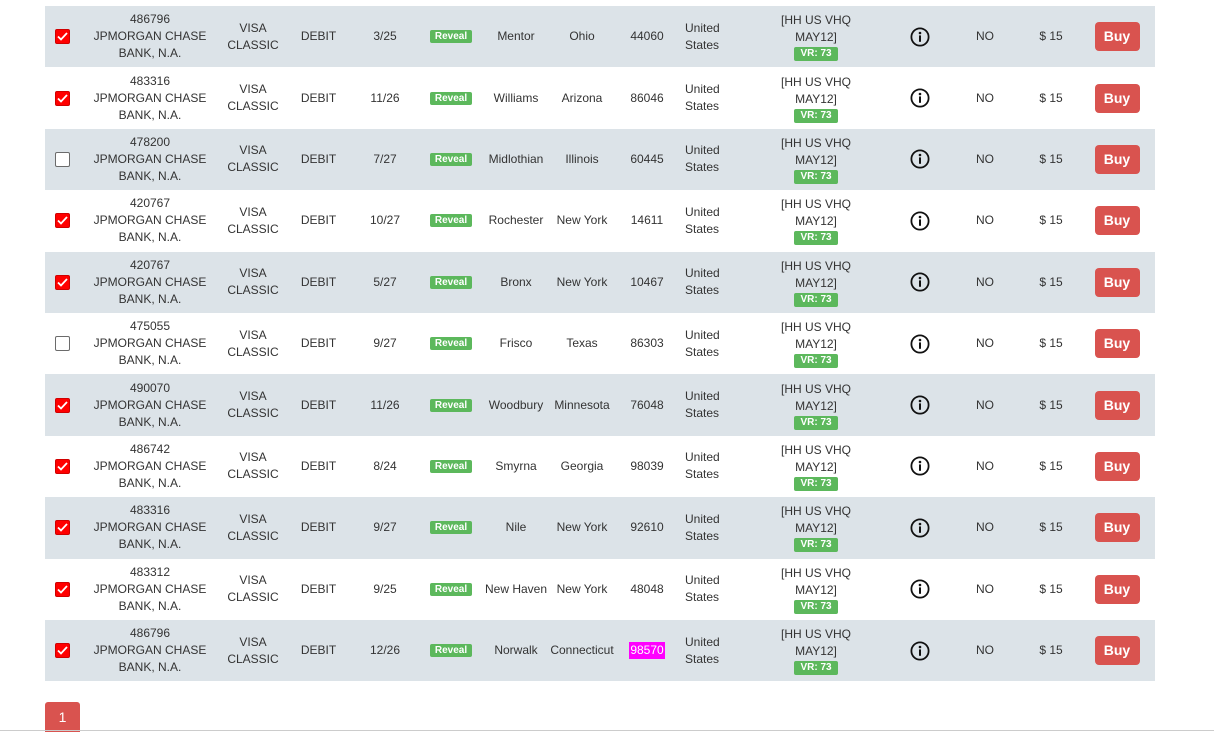 This screenshot has height=732, width=1214. I want to click on bin-bank-cell: 478200 JPMORGAN CHASE BANK, N.A., so click(150, 159).